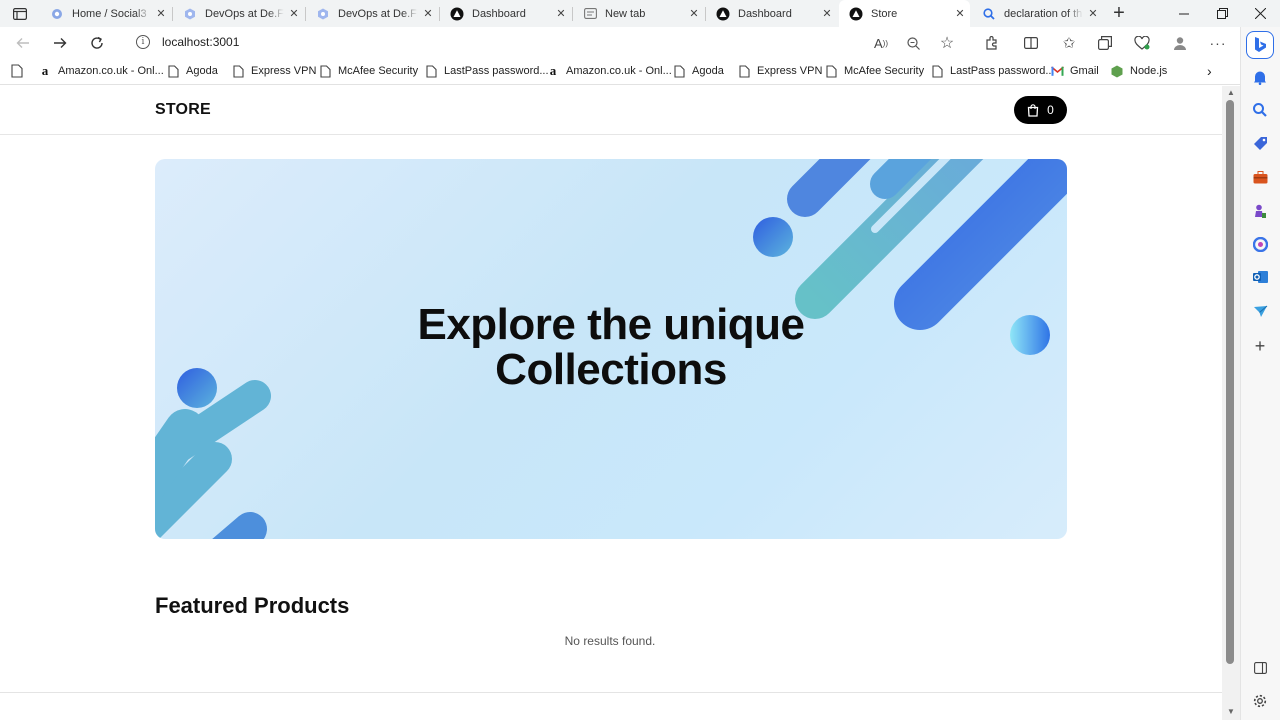 This screenshot has width=1280, height=720. What do you see at coordinates (1231, 93) in the screenshot?
I see `scroll-up-arrow-icon: ▲` at bounding box center [1231, 93].